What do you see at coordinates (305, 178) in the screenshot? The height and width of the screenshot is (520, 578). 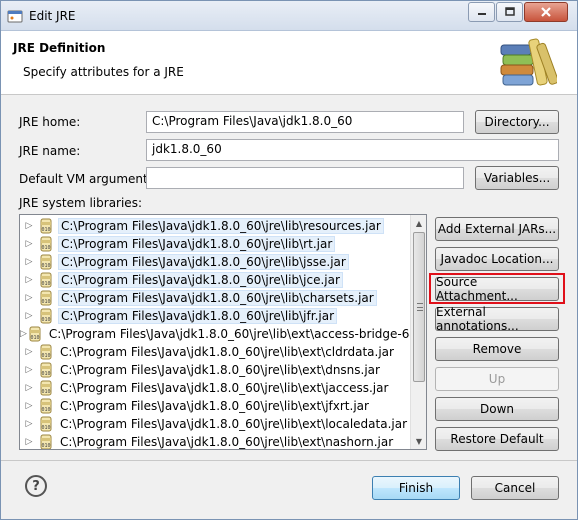 I see `vm-arguments-field` at bounding box center [305, 178].